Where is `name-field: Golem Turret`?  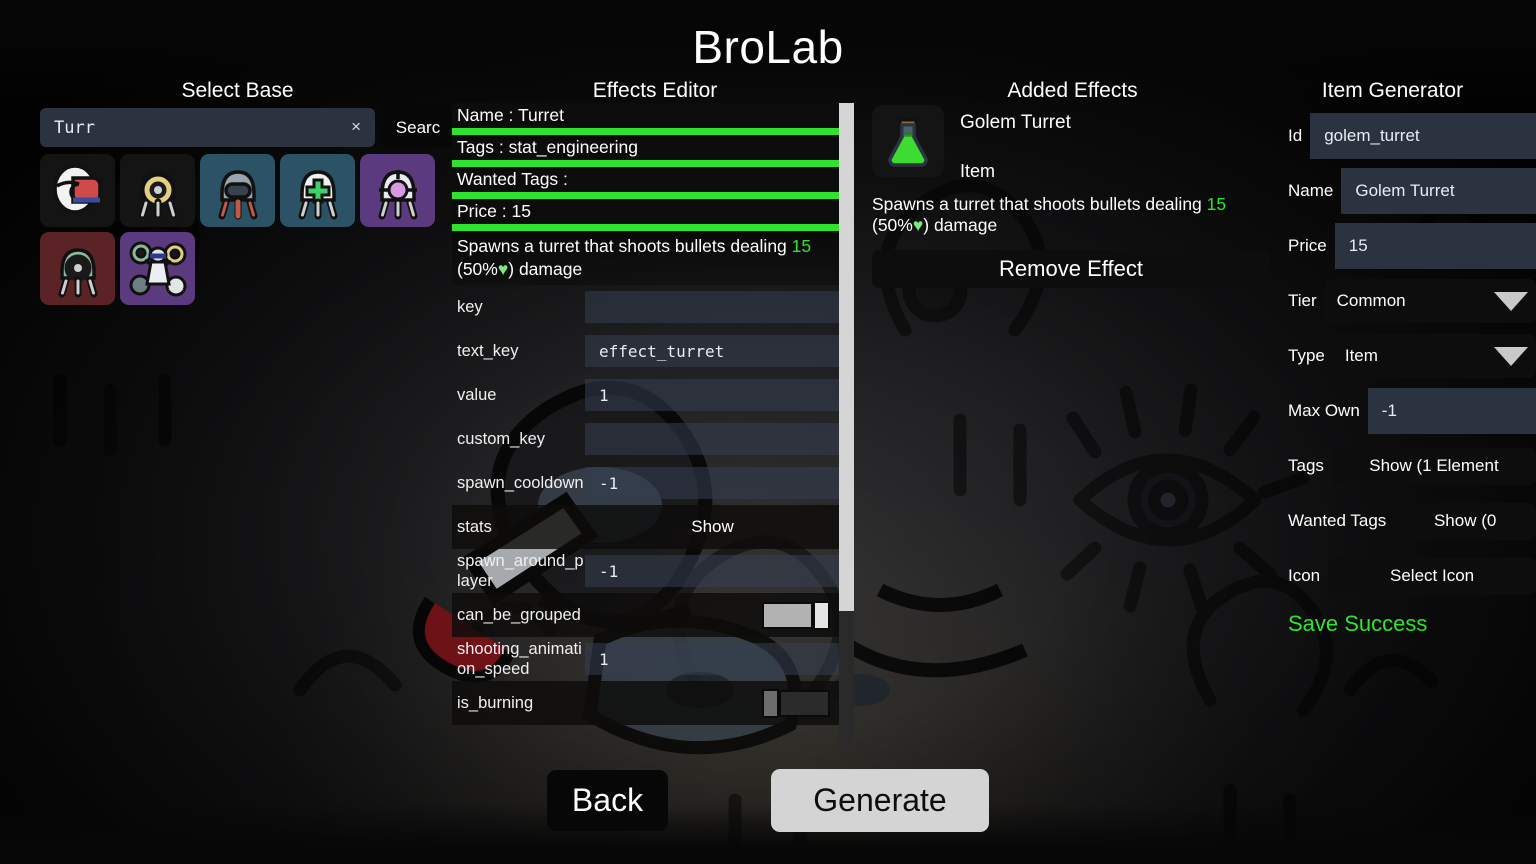
name-field: Golem Turret is located at coordinates (1438, 191).